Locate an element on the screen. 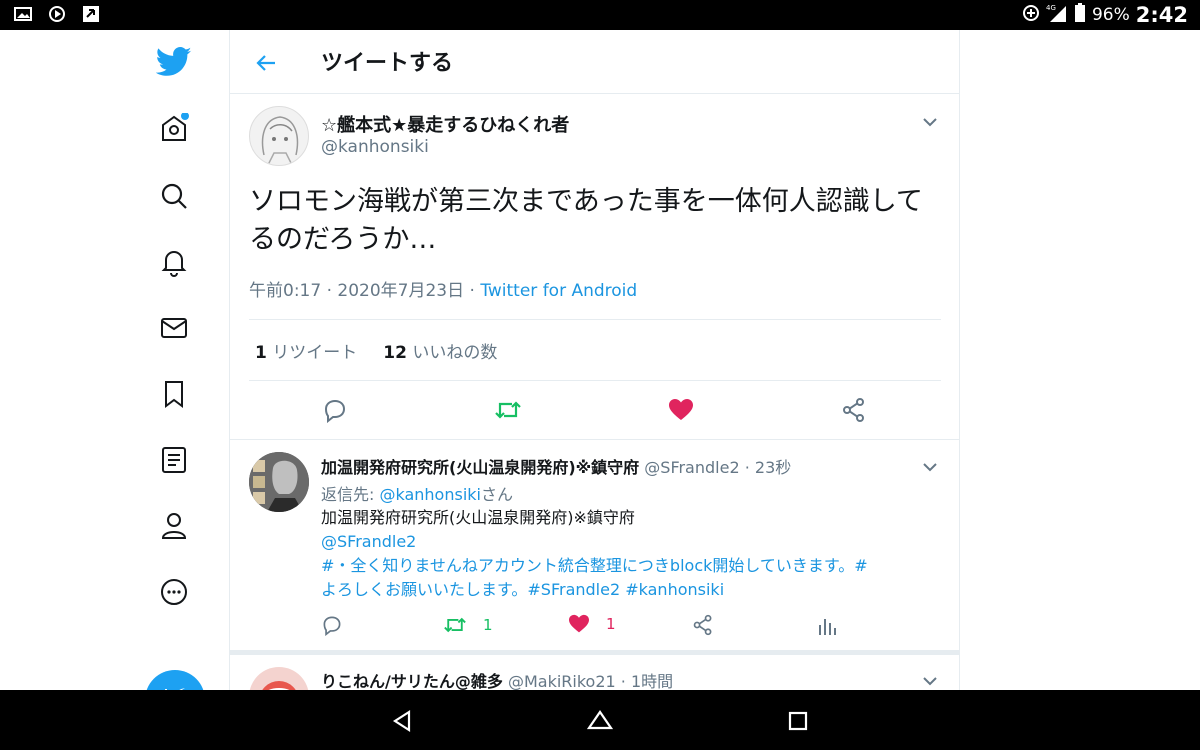  reply-text-line: 加温開発府研究所(火山温泉開発府)※鎮守府 is located at coordinates (478, 517).